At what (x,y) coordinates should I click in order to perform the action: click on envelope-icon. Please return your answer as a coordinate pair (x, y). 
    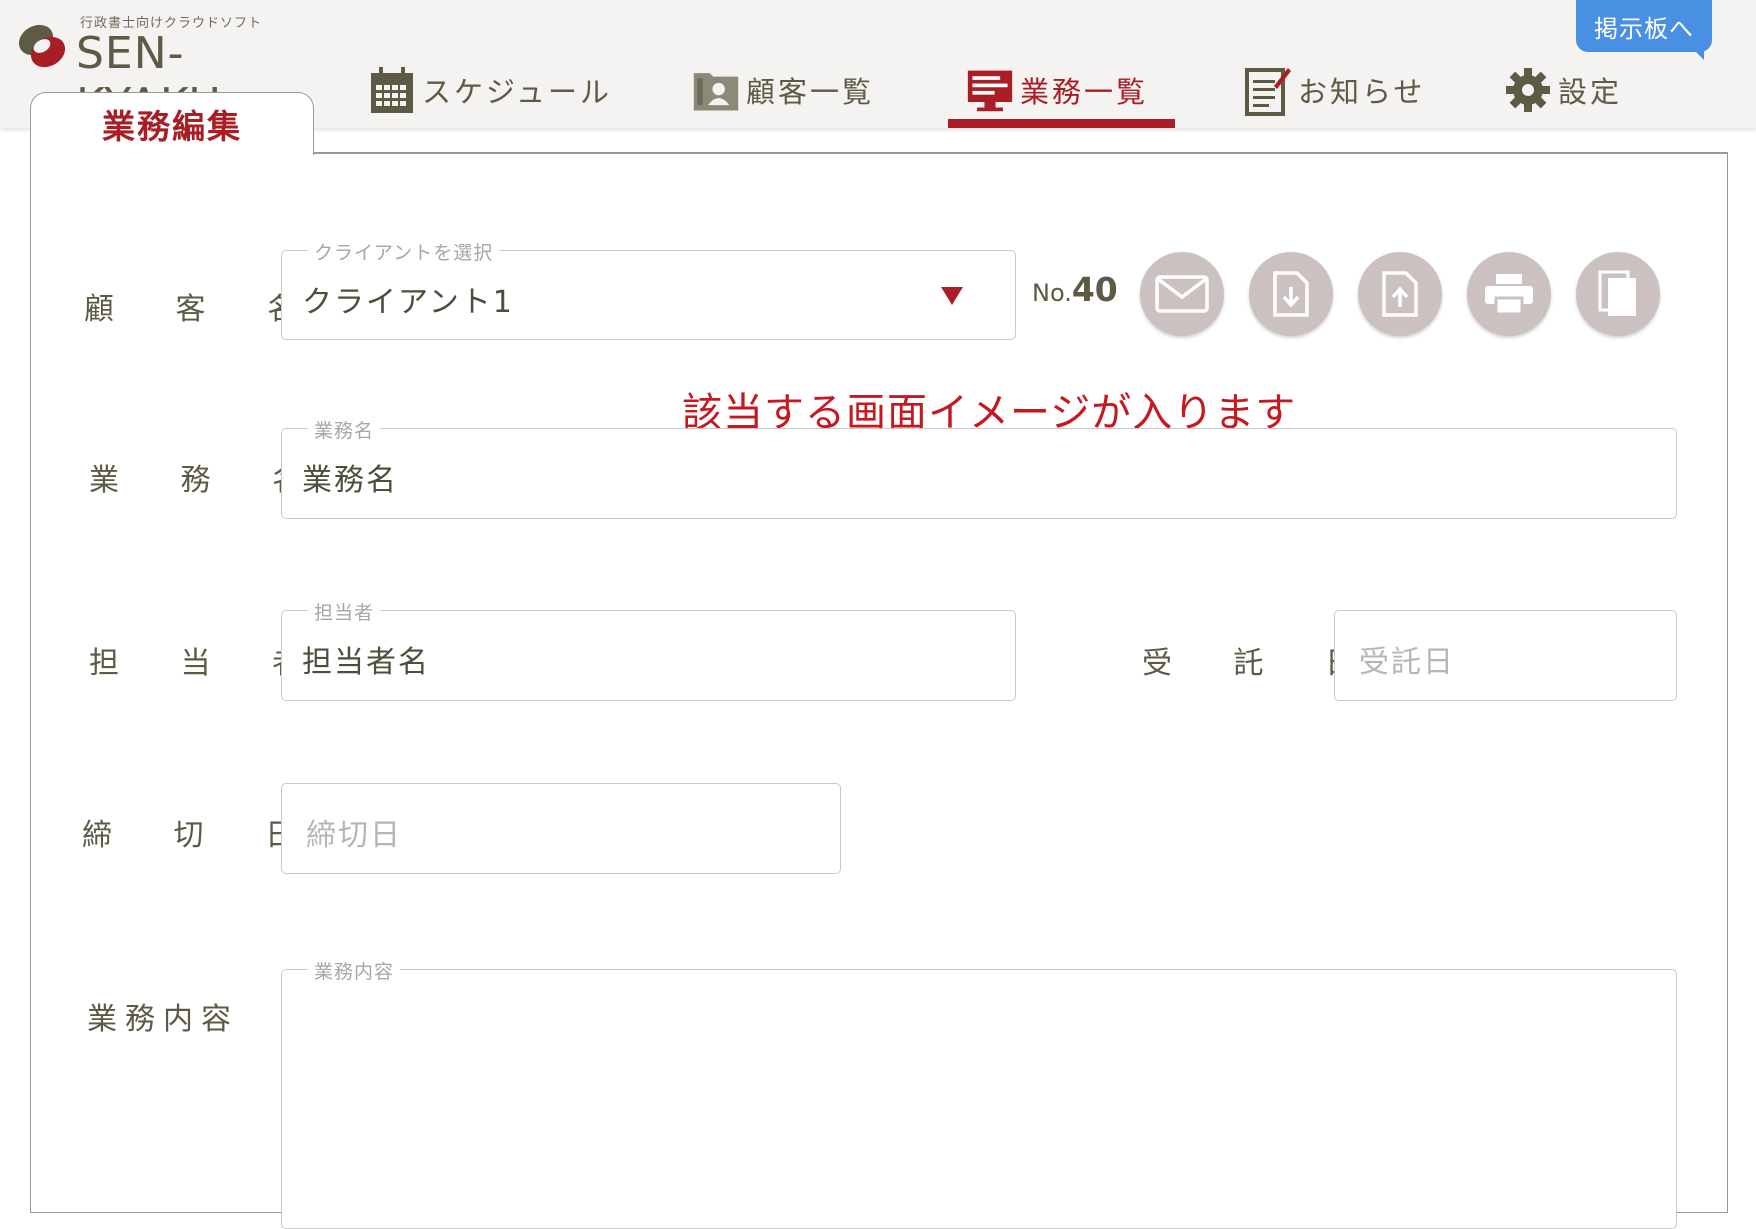
    Looking at the image, I should click on (1182, 294).